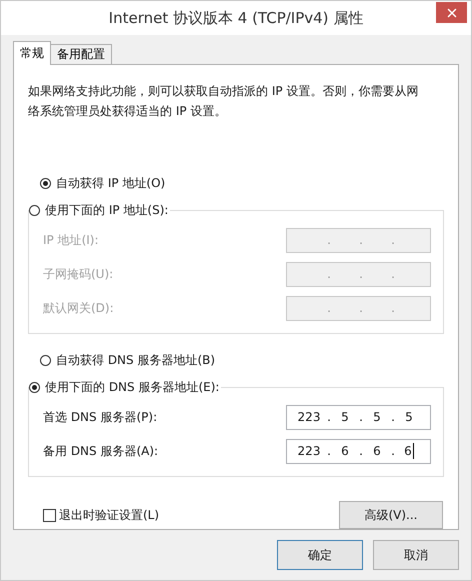 The height and width of the screenshot is (581, 472). I want to click on tab: 备用配置, so click(81, 54).